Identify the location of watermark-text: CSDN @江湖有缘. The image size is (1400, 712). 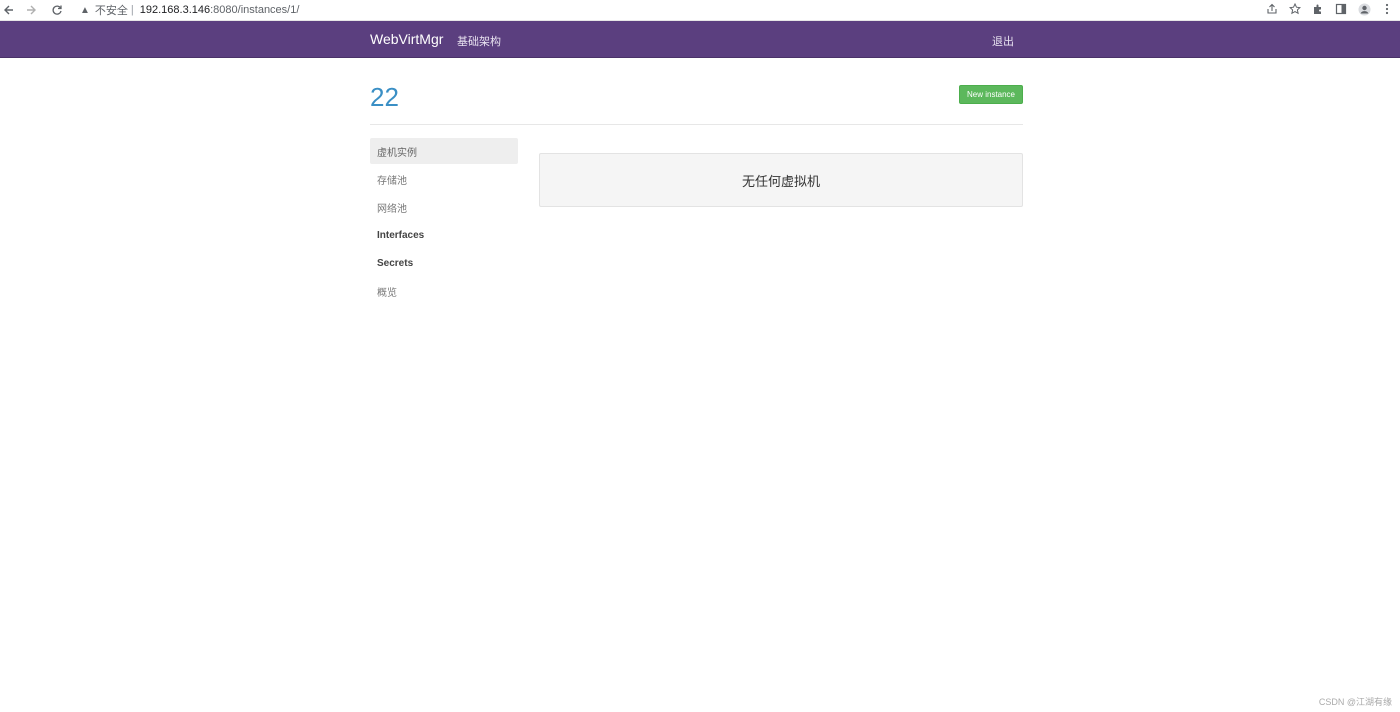
(1355, 702).